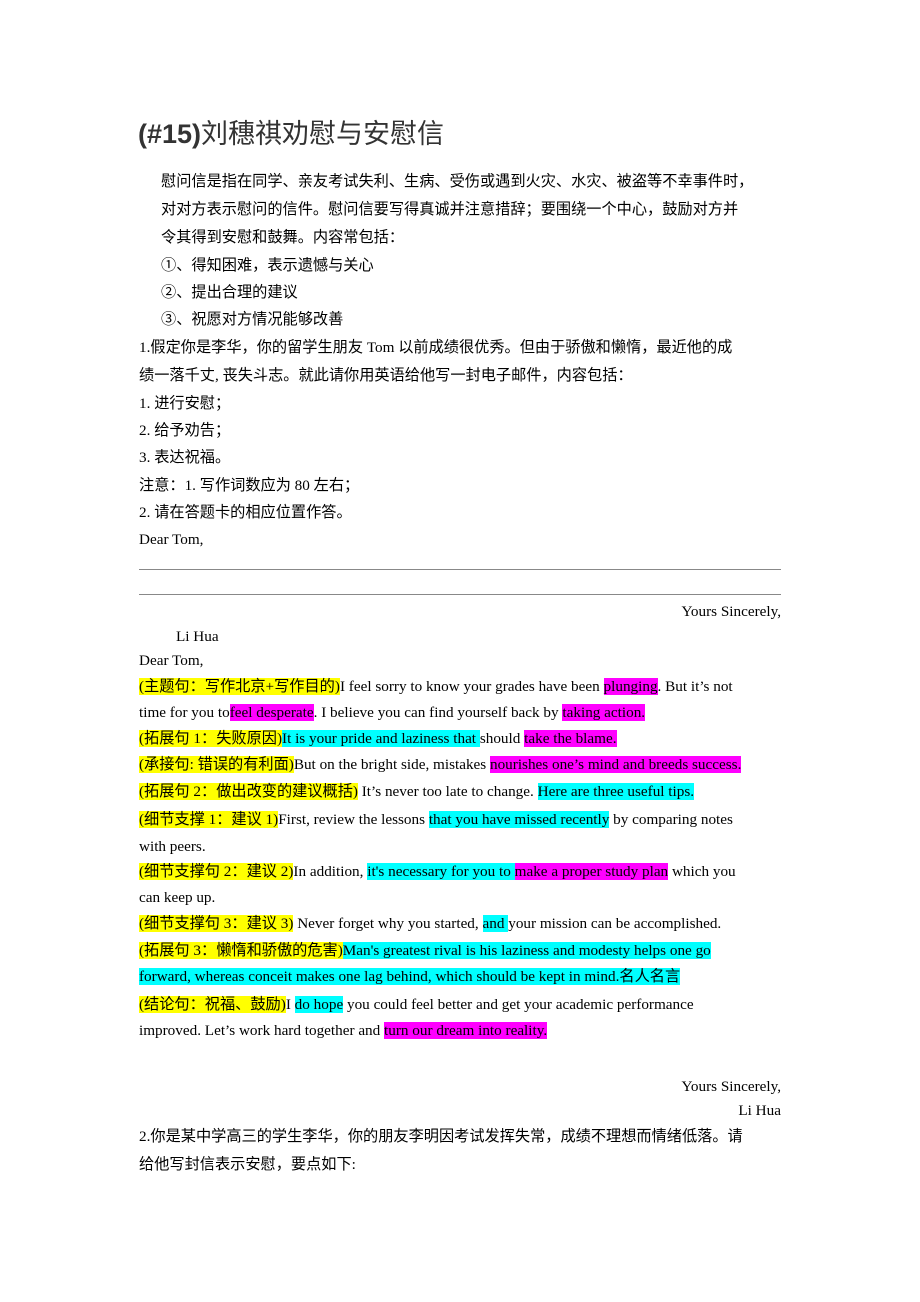 This screenshot has height=1302, width=920. I want to click on task1-closing: Yours Sincerely,, so click(731, 611).